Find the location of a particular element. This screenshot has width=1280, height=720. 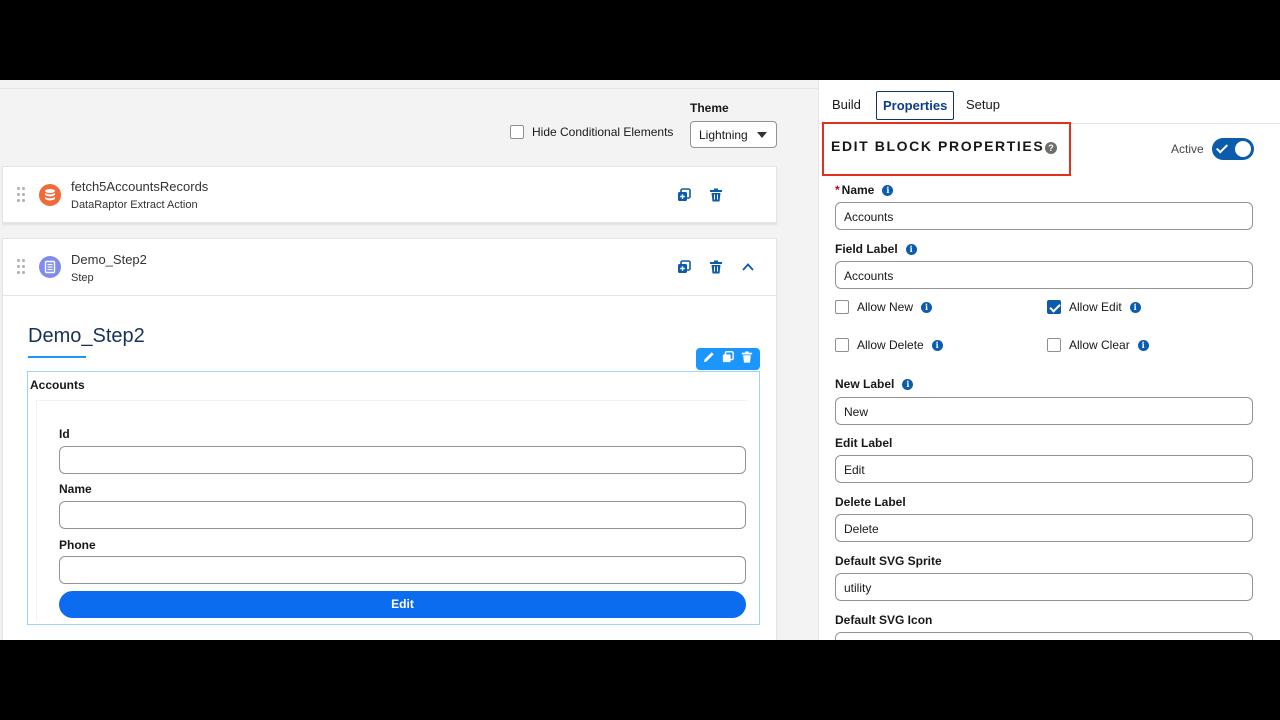

help-icon: ? is located at coordinates (1051, 148).